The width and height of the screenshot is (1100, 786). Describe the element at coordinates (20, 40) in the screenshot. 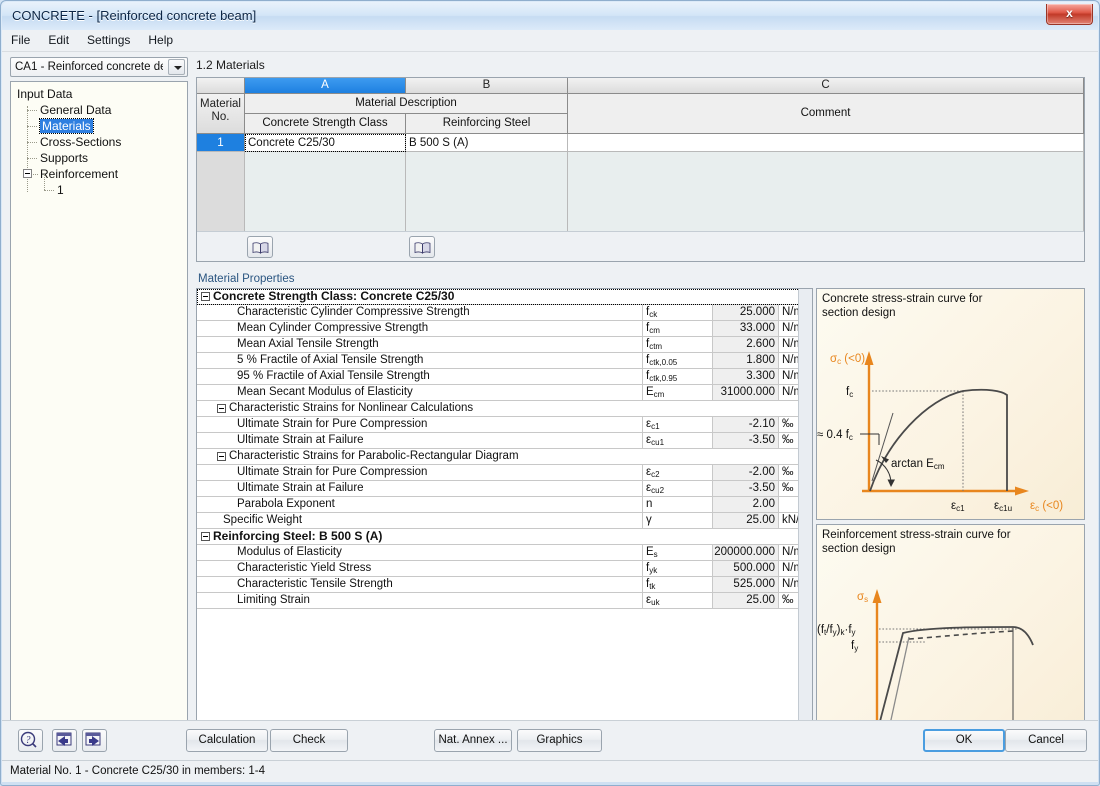

I see `menu-file: File` at that location.